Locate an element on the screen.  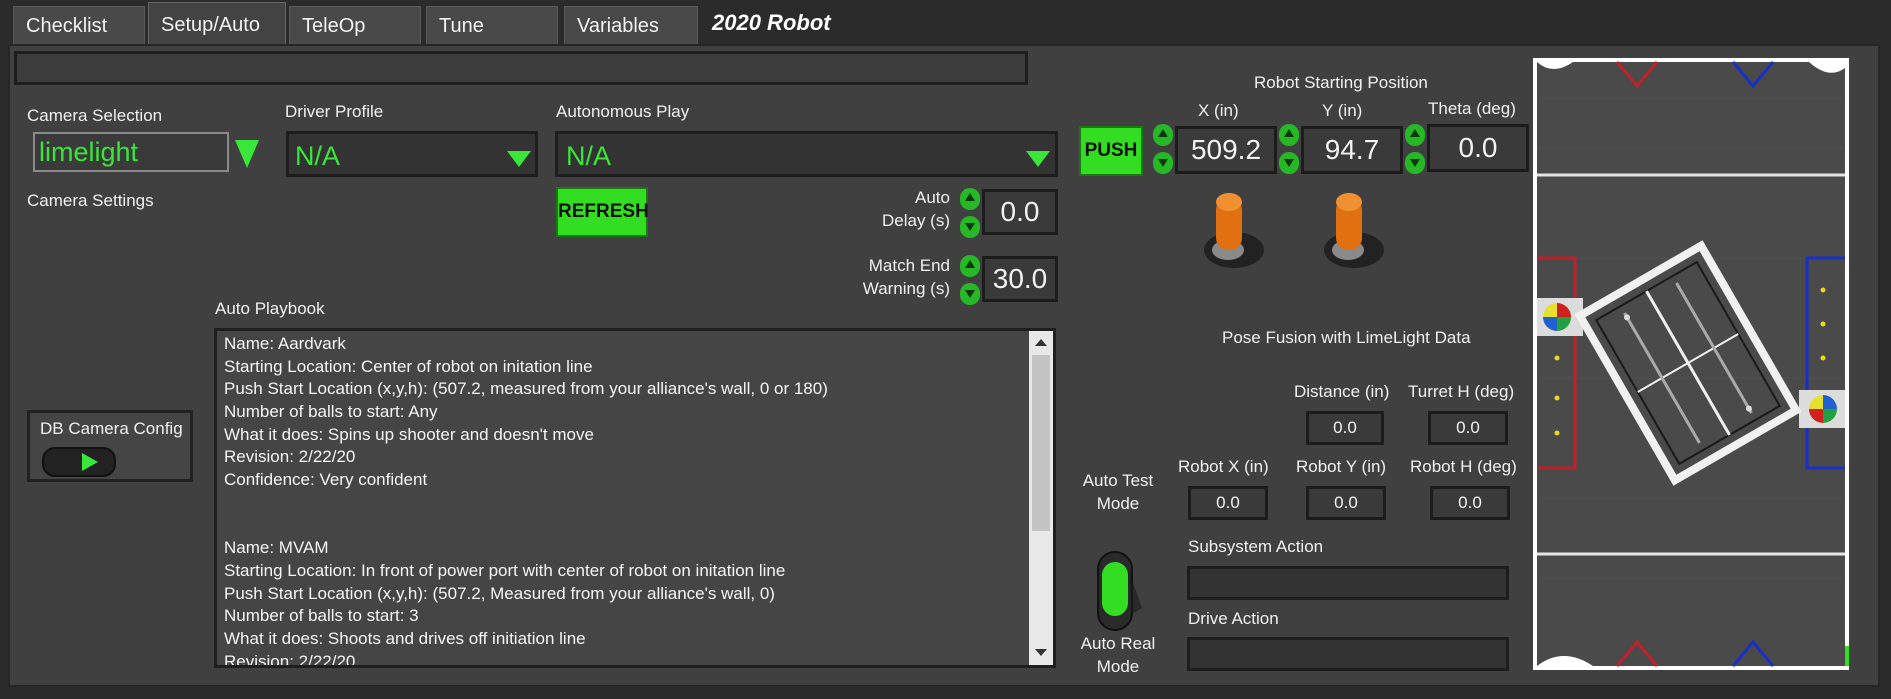
driver-profile-dropdown: N/A is located at coordinates (412, 154).